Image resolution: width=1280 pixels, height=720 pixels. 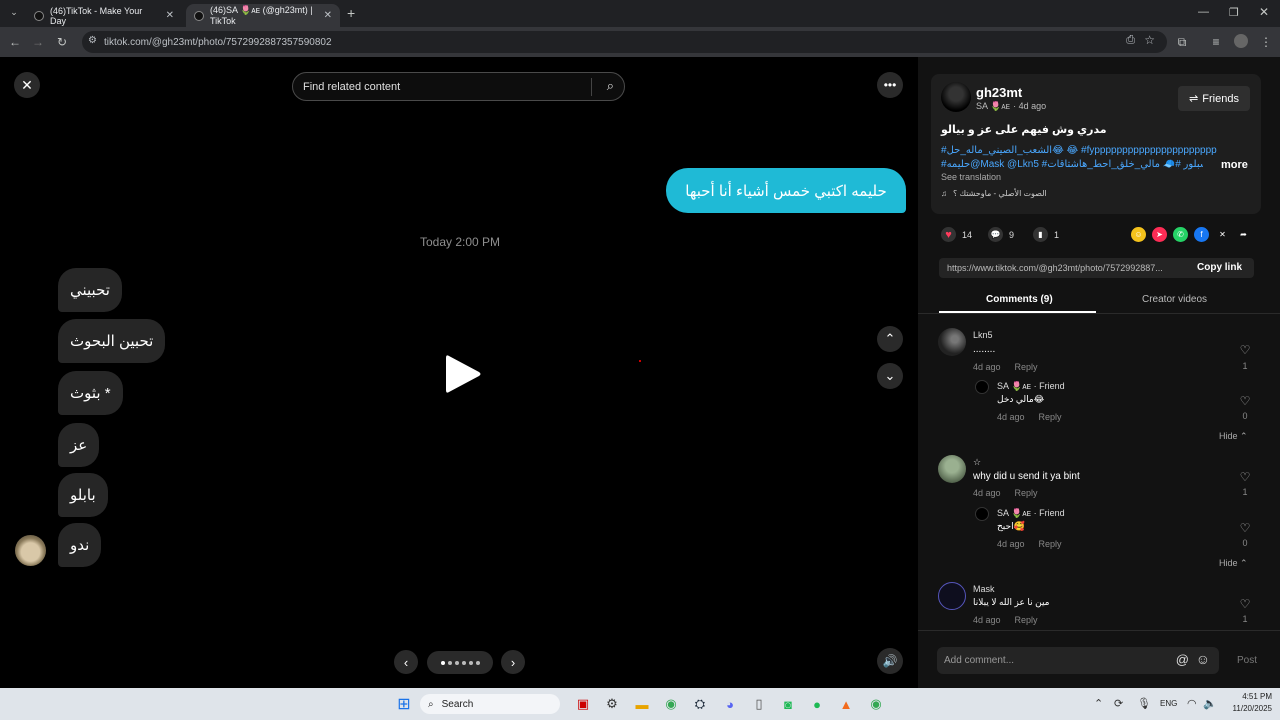 What do you see at coordinates (1216, 42) in the screenshot?
I see `media-control-icon: ≡` at bounding box center [1216, 42].